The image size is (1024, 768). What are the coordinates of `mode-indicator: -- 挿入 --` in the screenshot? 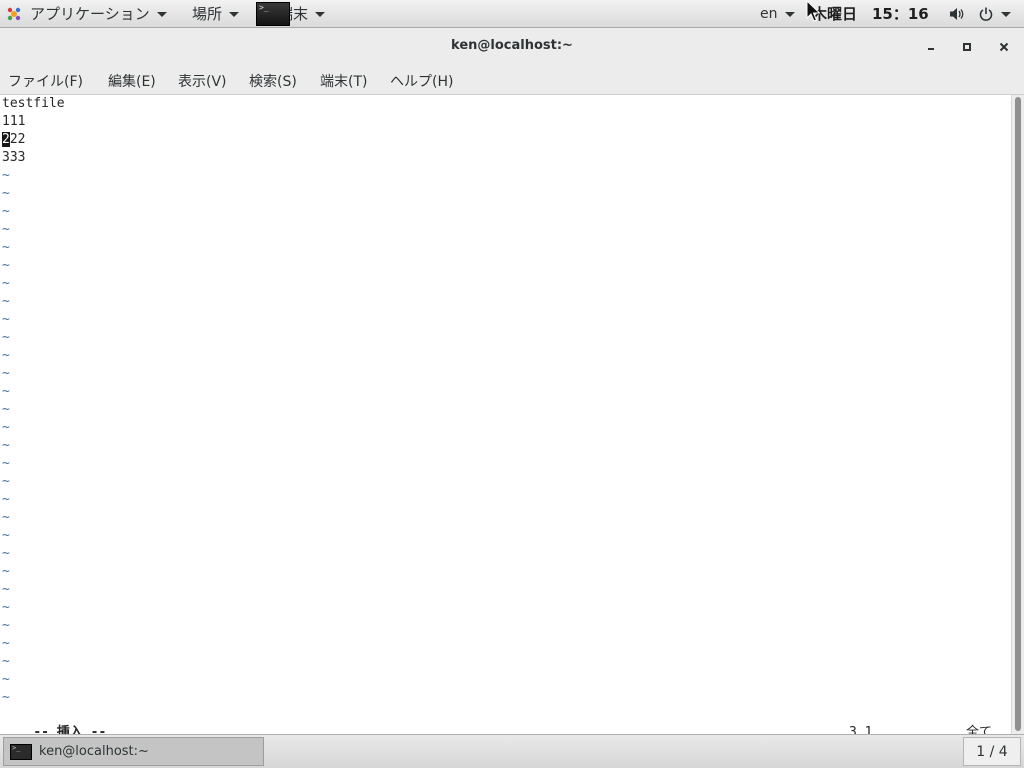 It's located at (70, 729).